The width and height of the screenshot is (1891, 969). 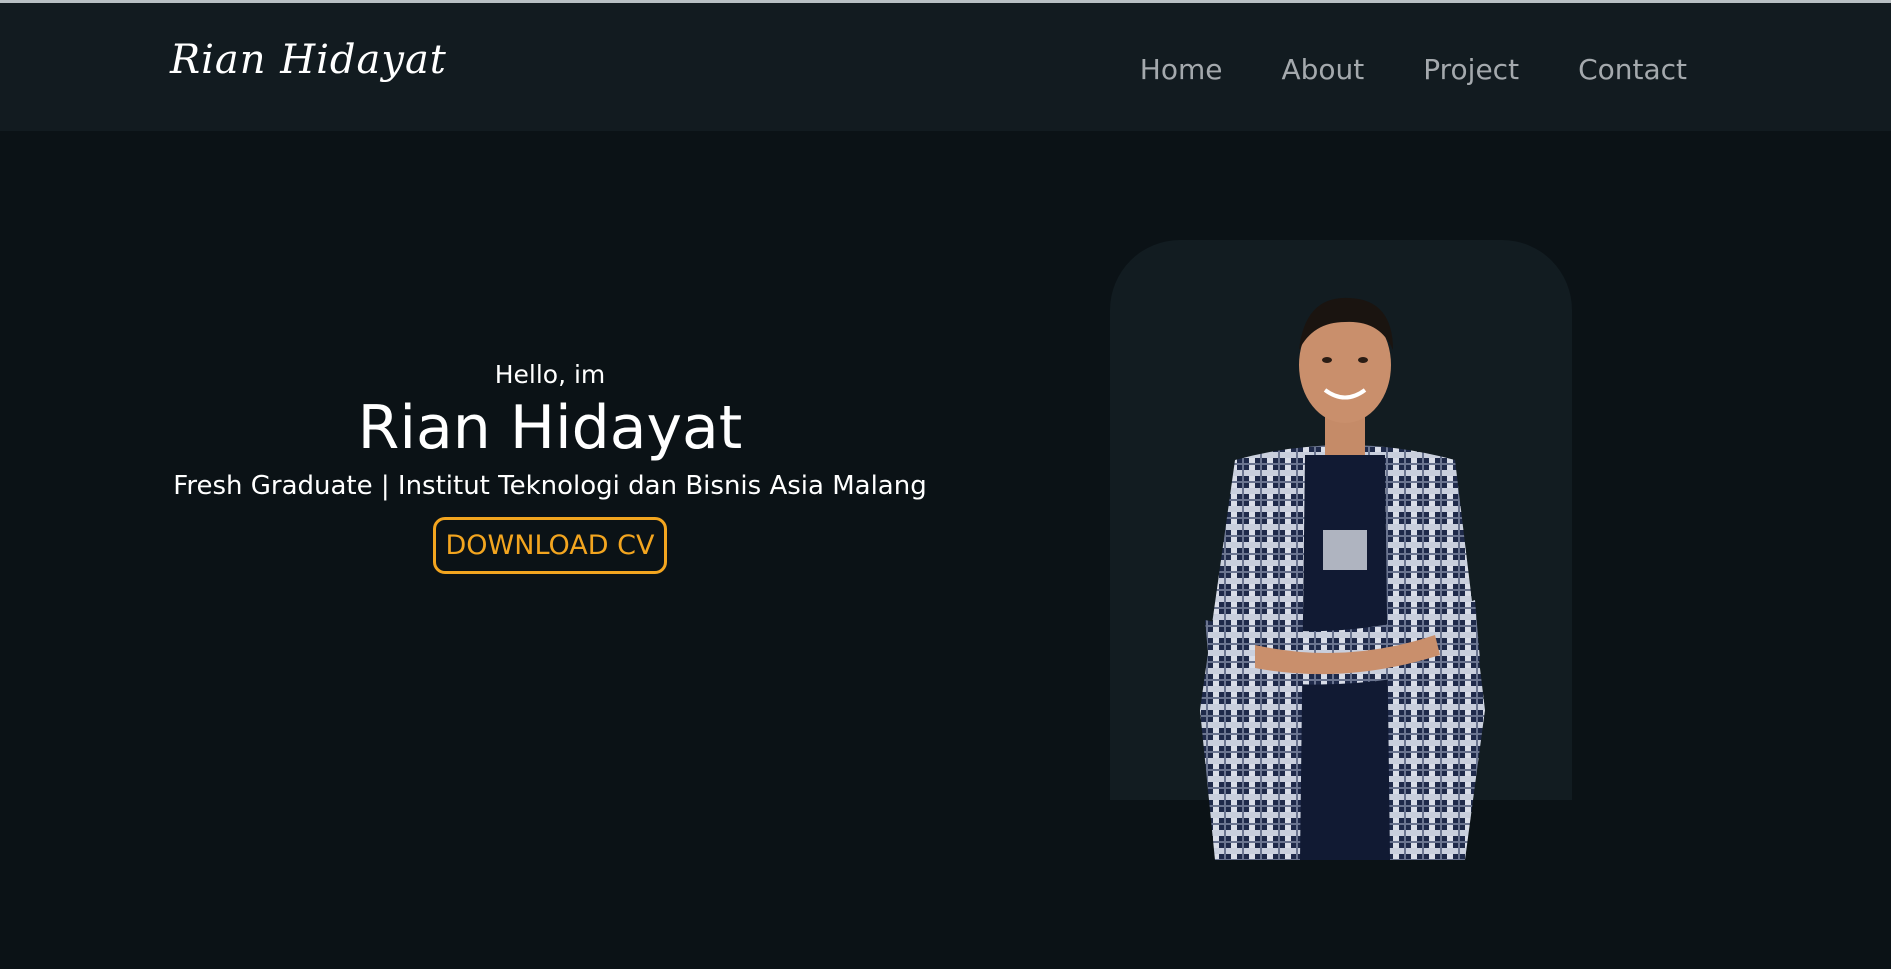 I want to click on hero-name: Rian Hidayat, so click(x=550, y=428).